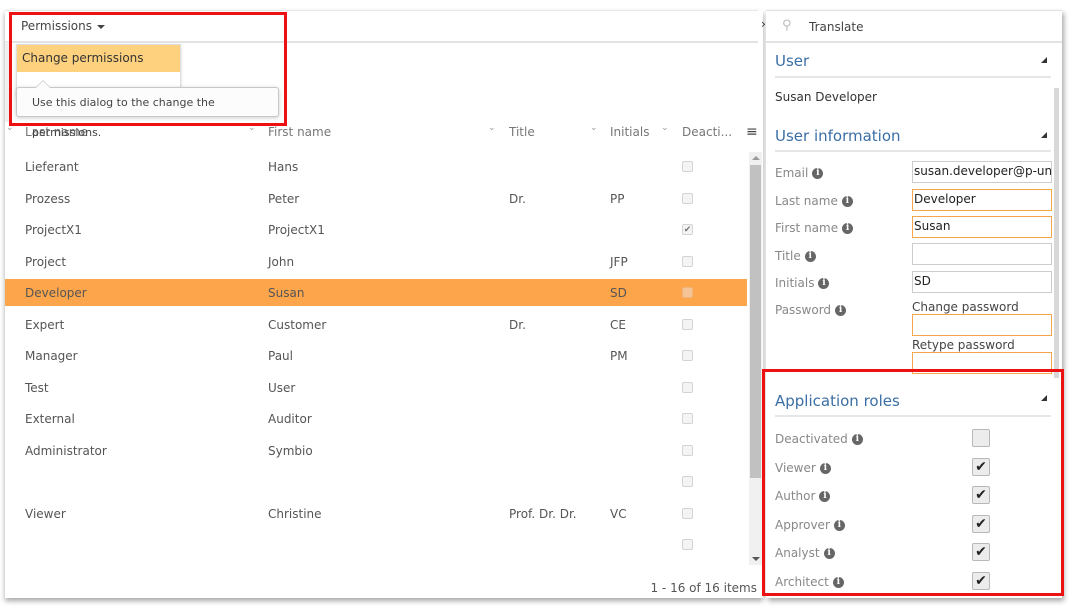 The width and height of the screenshot is (1074, 607). What do you see at coordinates (787, 25) in the screenshot?
I see `key-icon: ⚲` at bounding box center [787, 25].